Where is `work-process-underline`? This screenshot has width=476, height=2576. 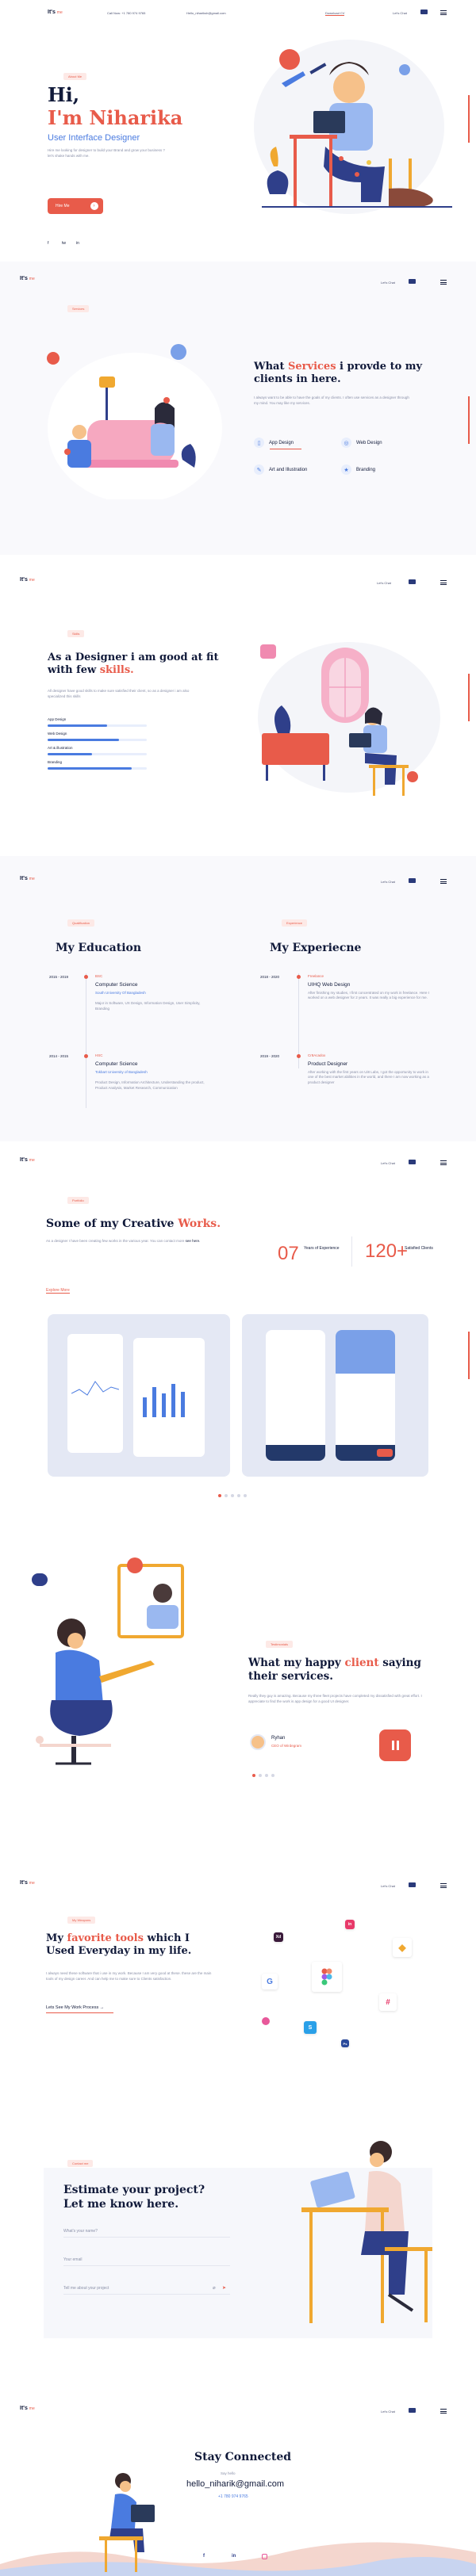 work-process-underline is located at coordinates (79, 2012).